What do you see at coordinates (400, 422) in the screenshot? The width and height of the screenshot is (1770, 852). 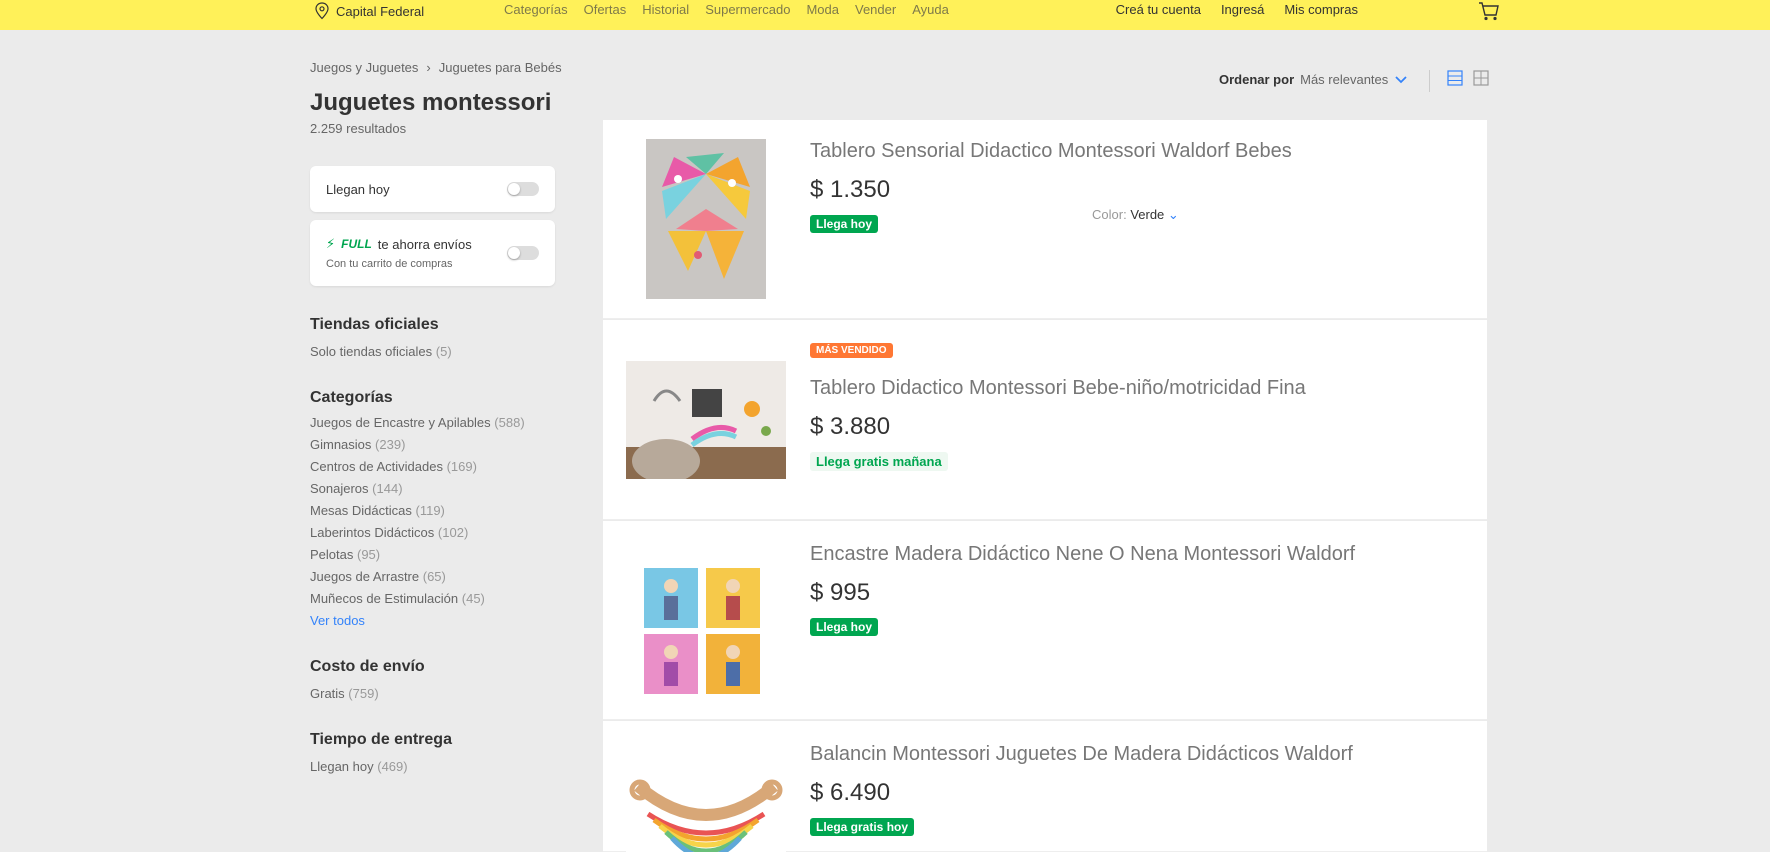 I see `category-label: Juegos de Encastre y Apilables` at bounding box center [400, 422].